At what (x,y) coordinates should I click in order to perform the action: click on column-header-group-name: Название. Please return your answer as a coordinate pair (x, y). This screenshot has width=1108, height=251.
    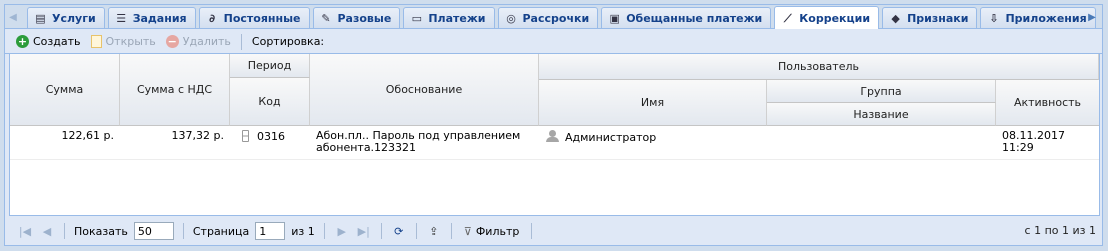
    Looking at the image, I should click on (881, 114).